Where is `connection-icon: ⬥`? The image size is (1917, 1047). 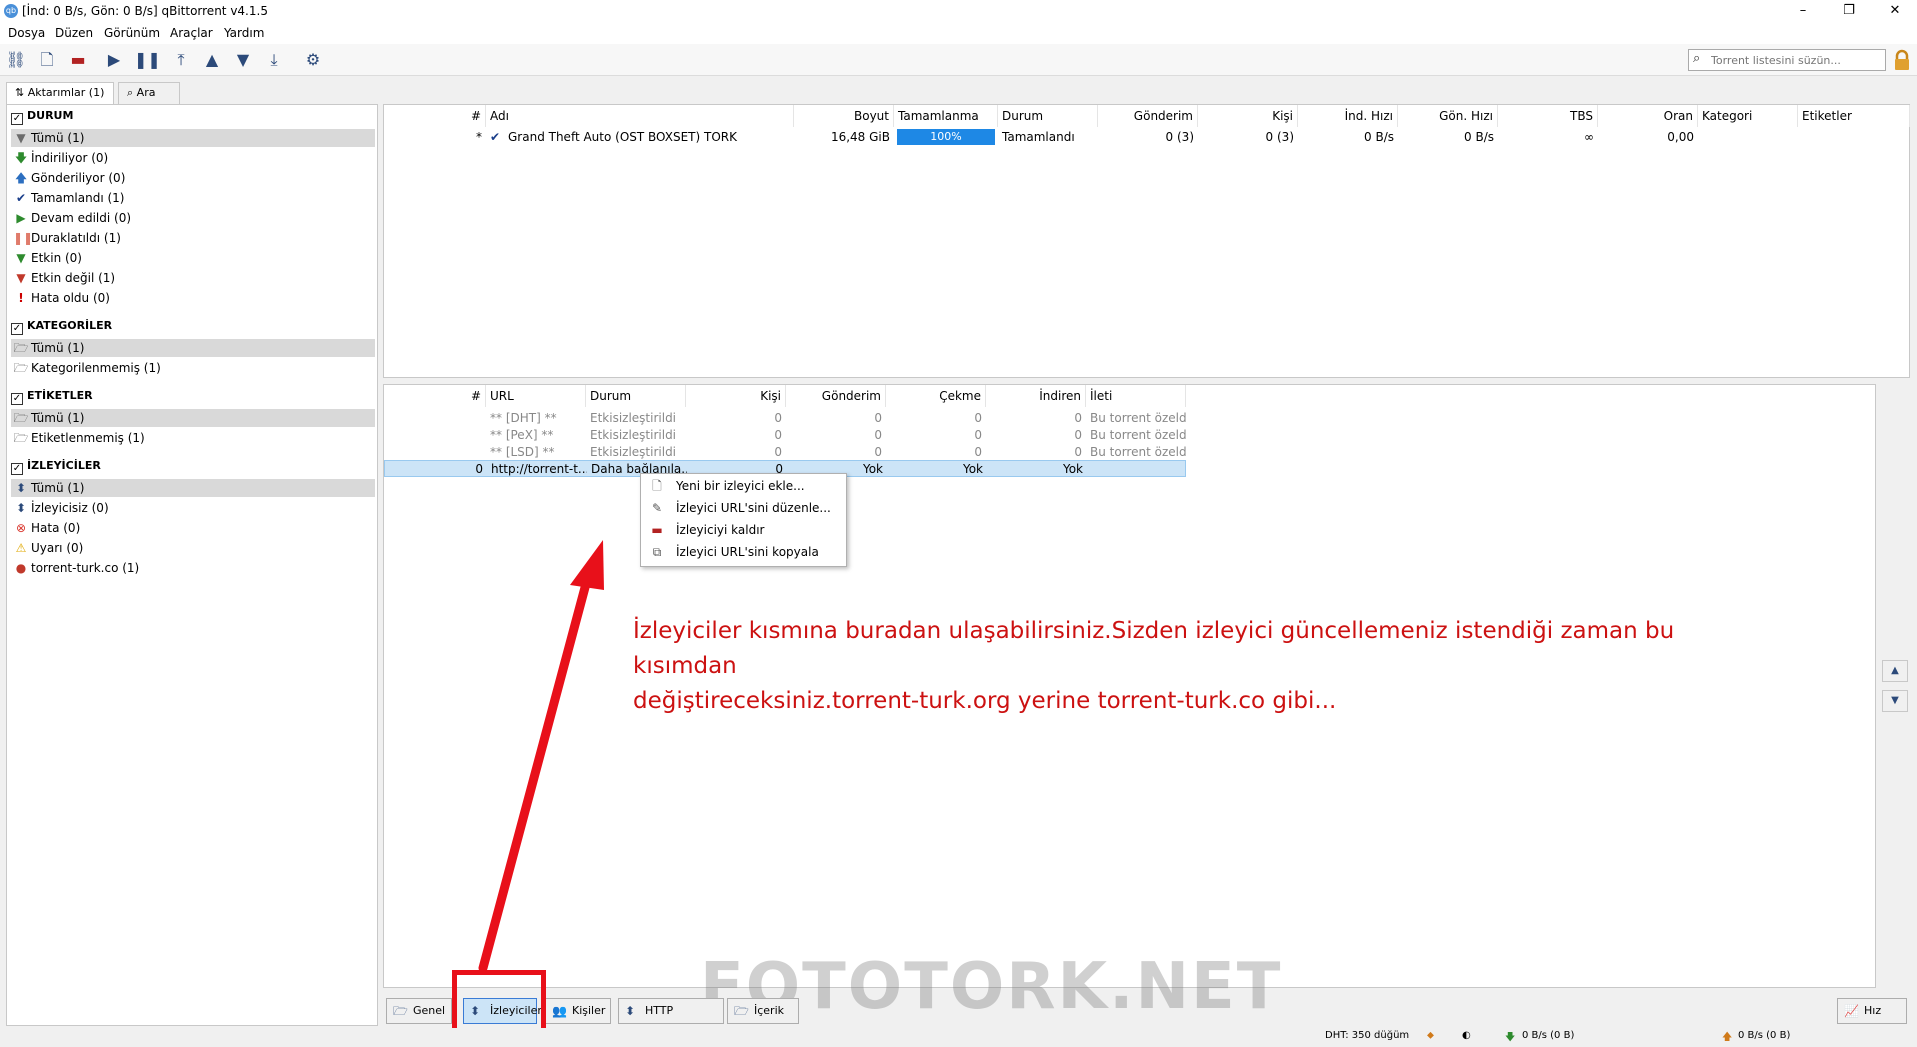 connection-icon: ⬥ is located at coordinates (1430, 1035).